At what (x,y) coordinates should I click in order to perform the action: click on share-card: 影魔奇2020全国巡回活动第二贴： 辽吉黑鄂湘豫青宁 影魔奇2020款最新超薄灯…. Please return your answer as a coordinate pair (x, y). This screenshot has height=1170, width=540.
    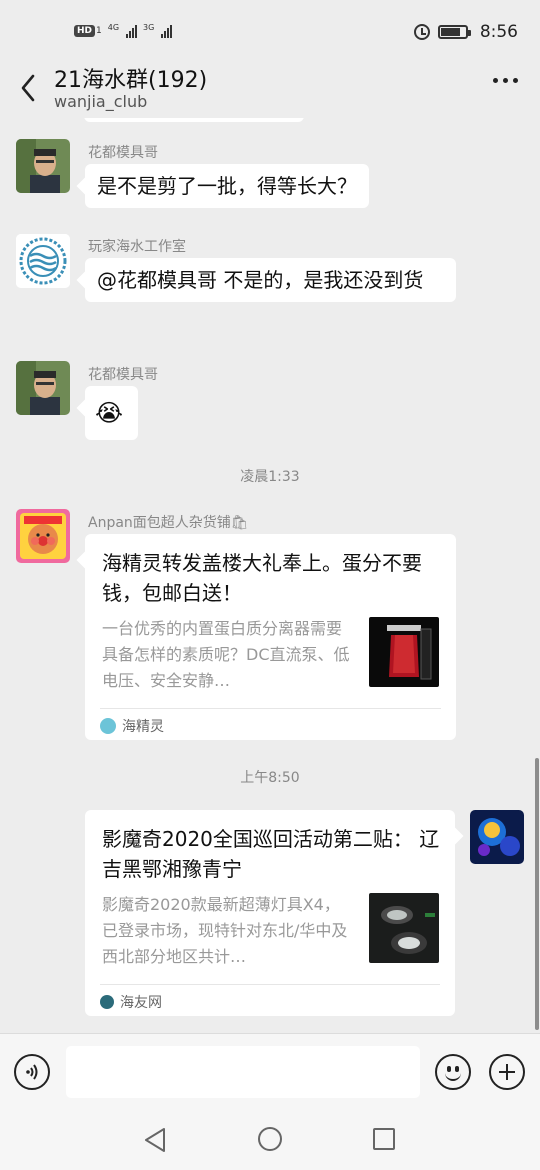
    Looking at the image, I should click on (270, 913).